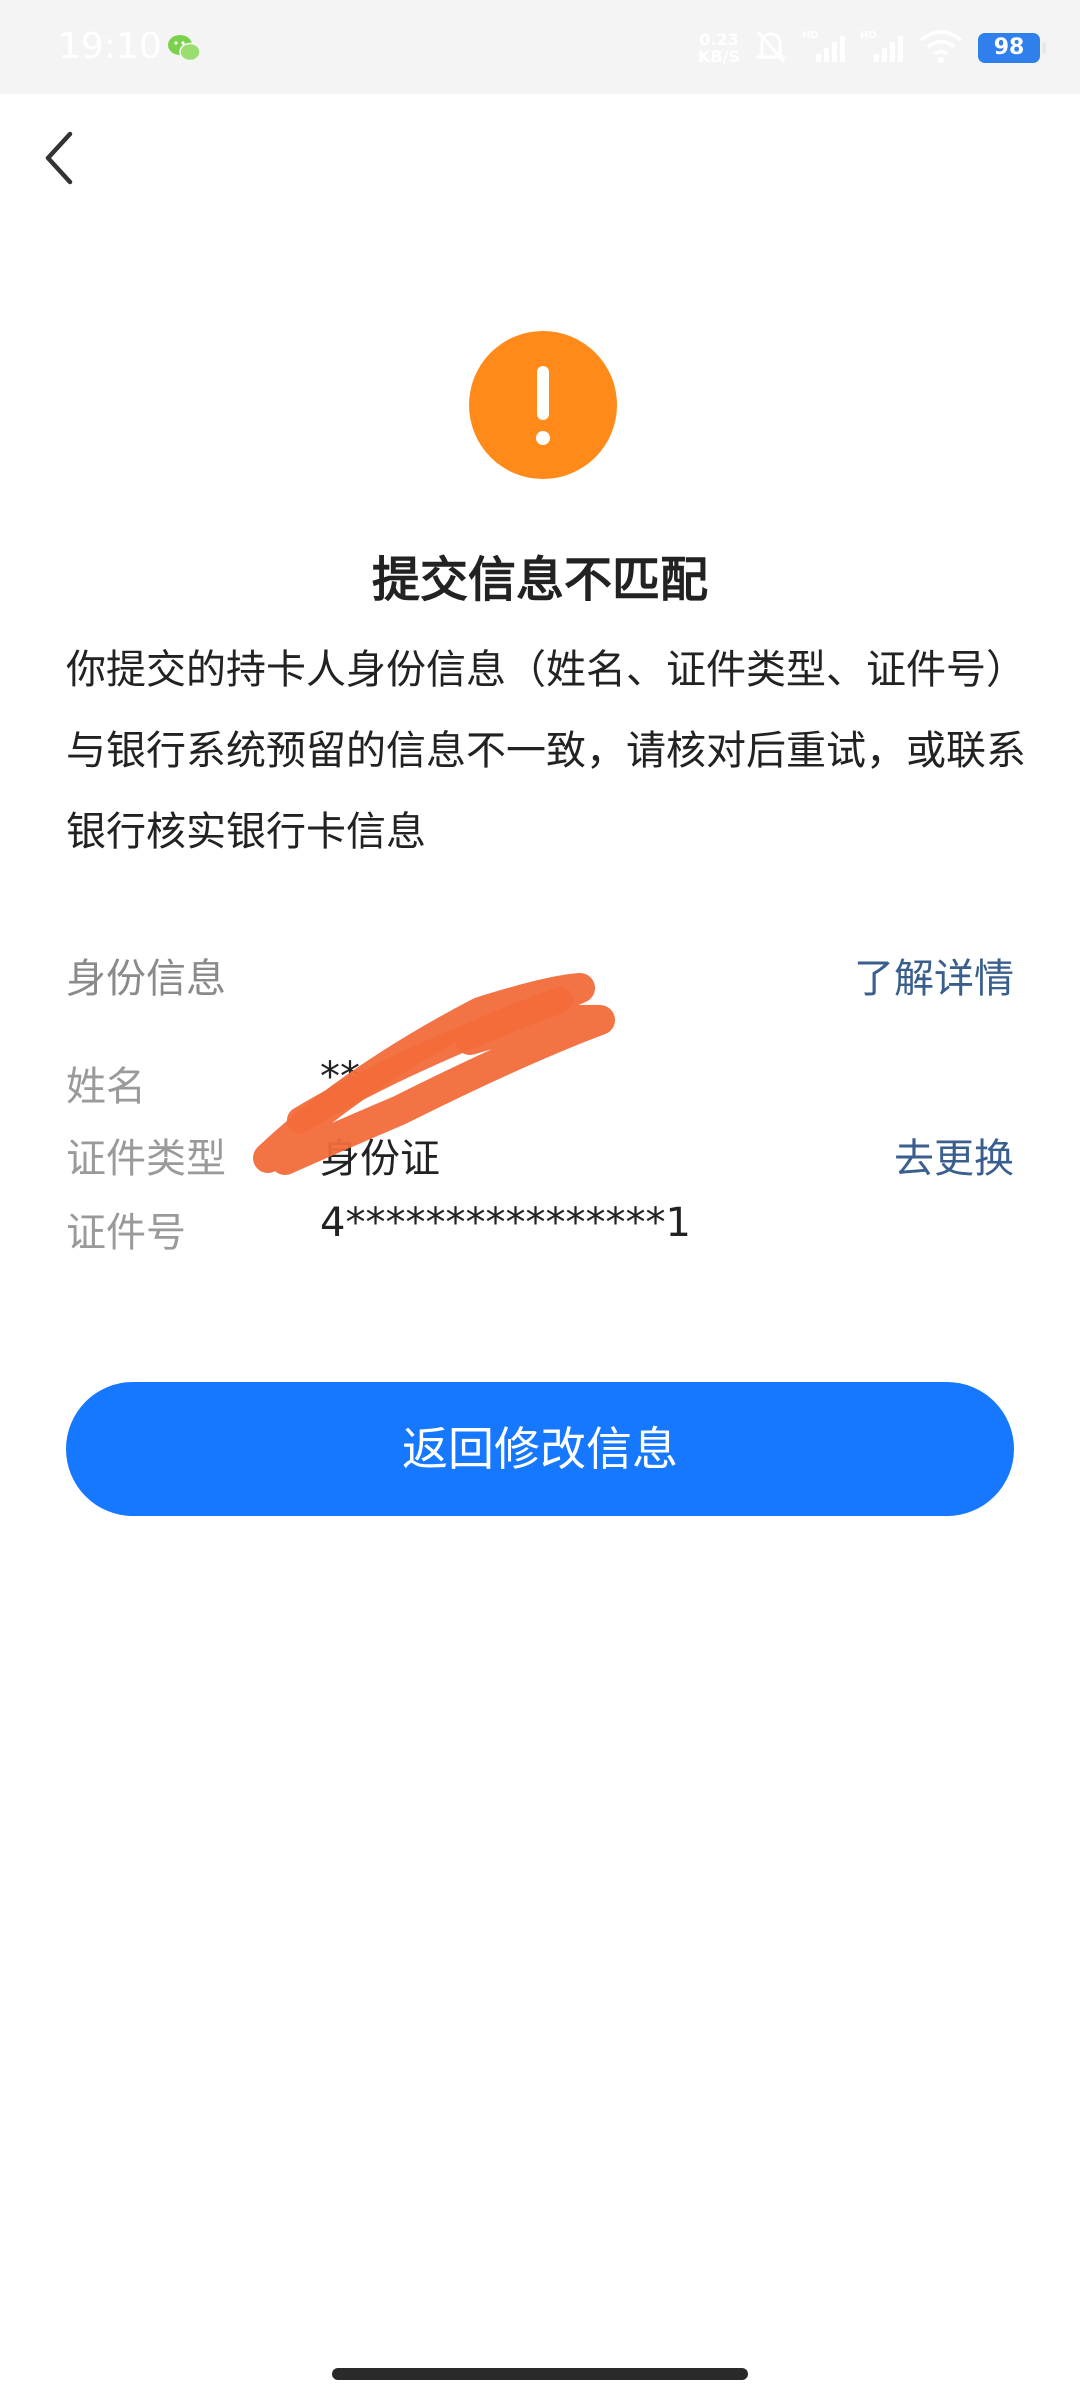 This screenshot has height=2400, width=1080. Describe the element at coordinates (340, 1077) in the screenshot. I see `info-value: **` at that location.